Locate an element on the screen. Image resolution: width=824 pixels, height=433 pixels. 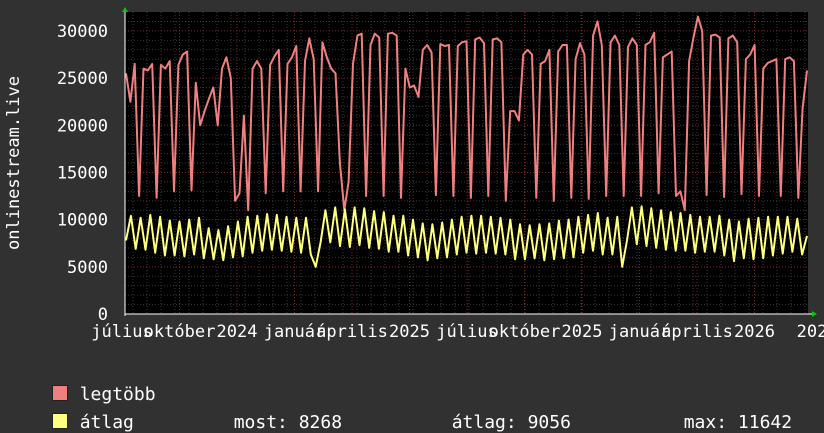
x-tick-label: 2024 is located at coordinates (237, 332).